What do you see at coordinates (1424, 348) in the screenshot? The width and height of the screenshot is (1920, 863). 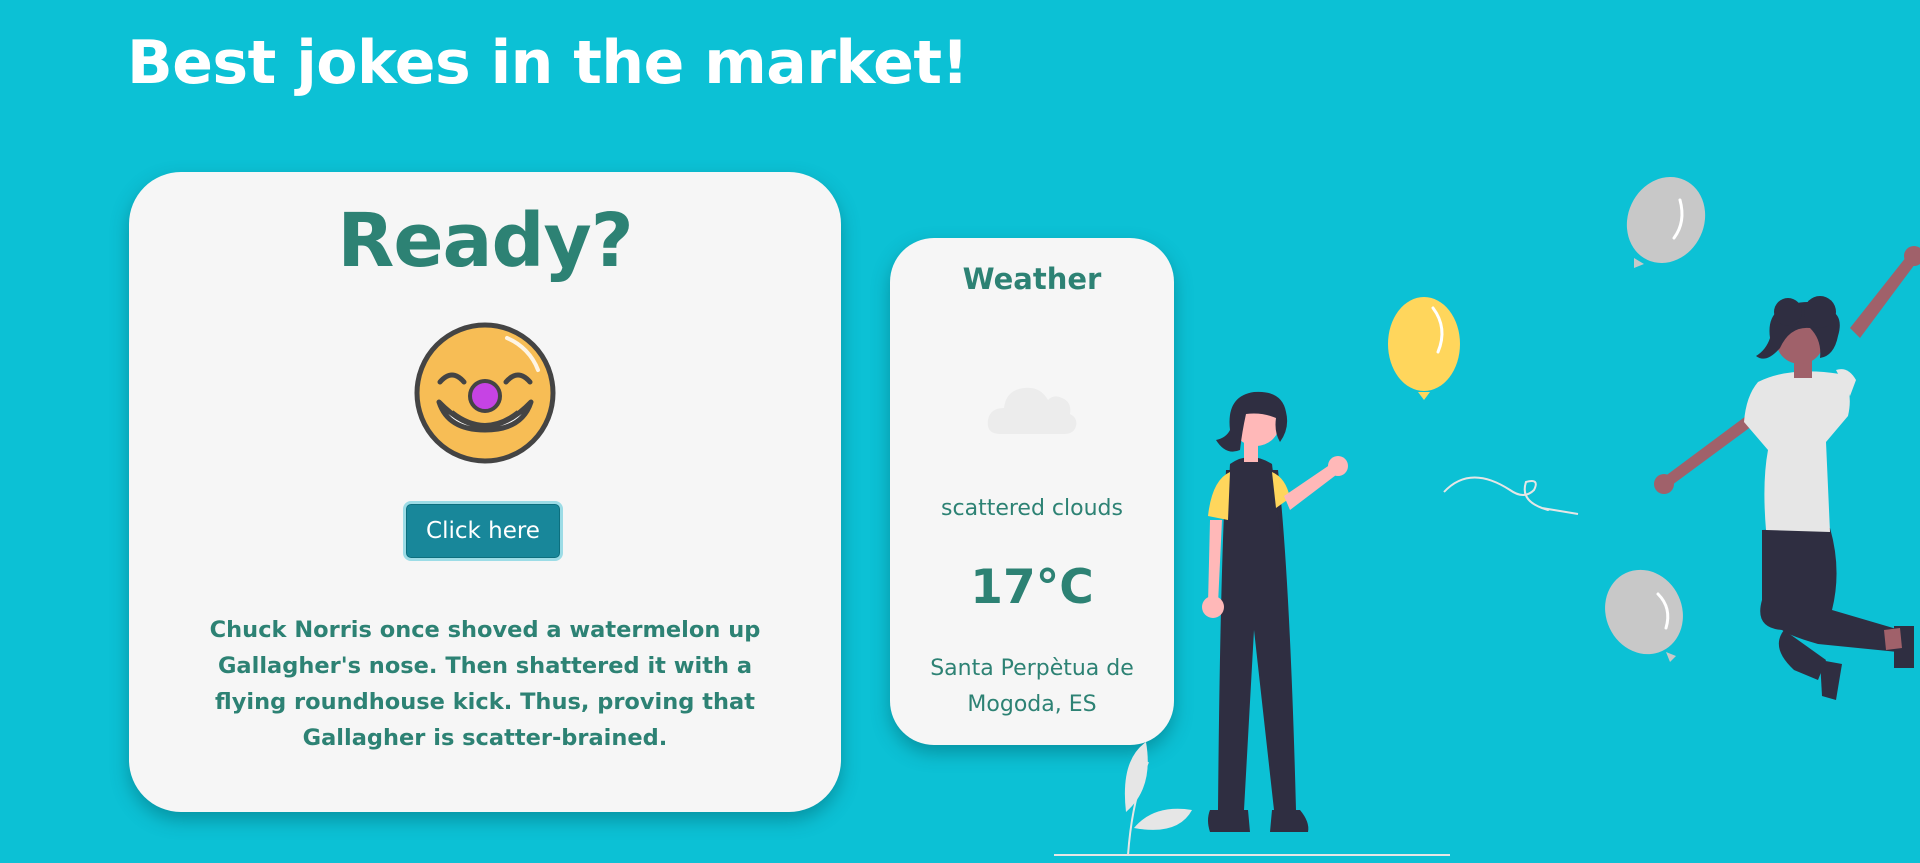 I see `yellow-balloon-icon` at bounding box center [1424, 348].